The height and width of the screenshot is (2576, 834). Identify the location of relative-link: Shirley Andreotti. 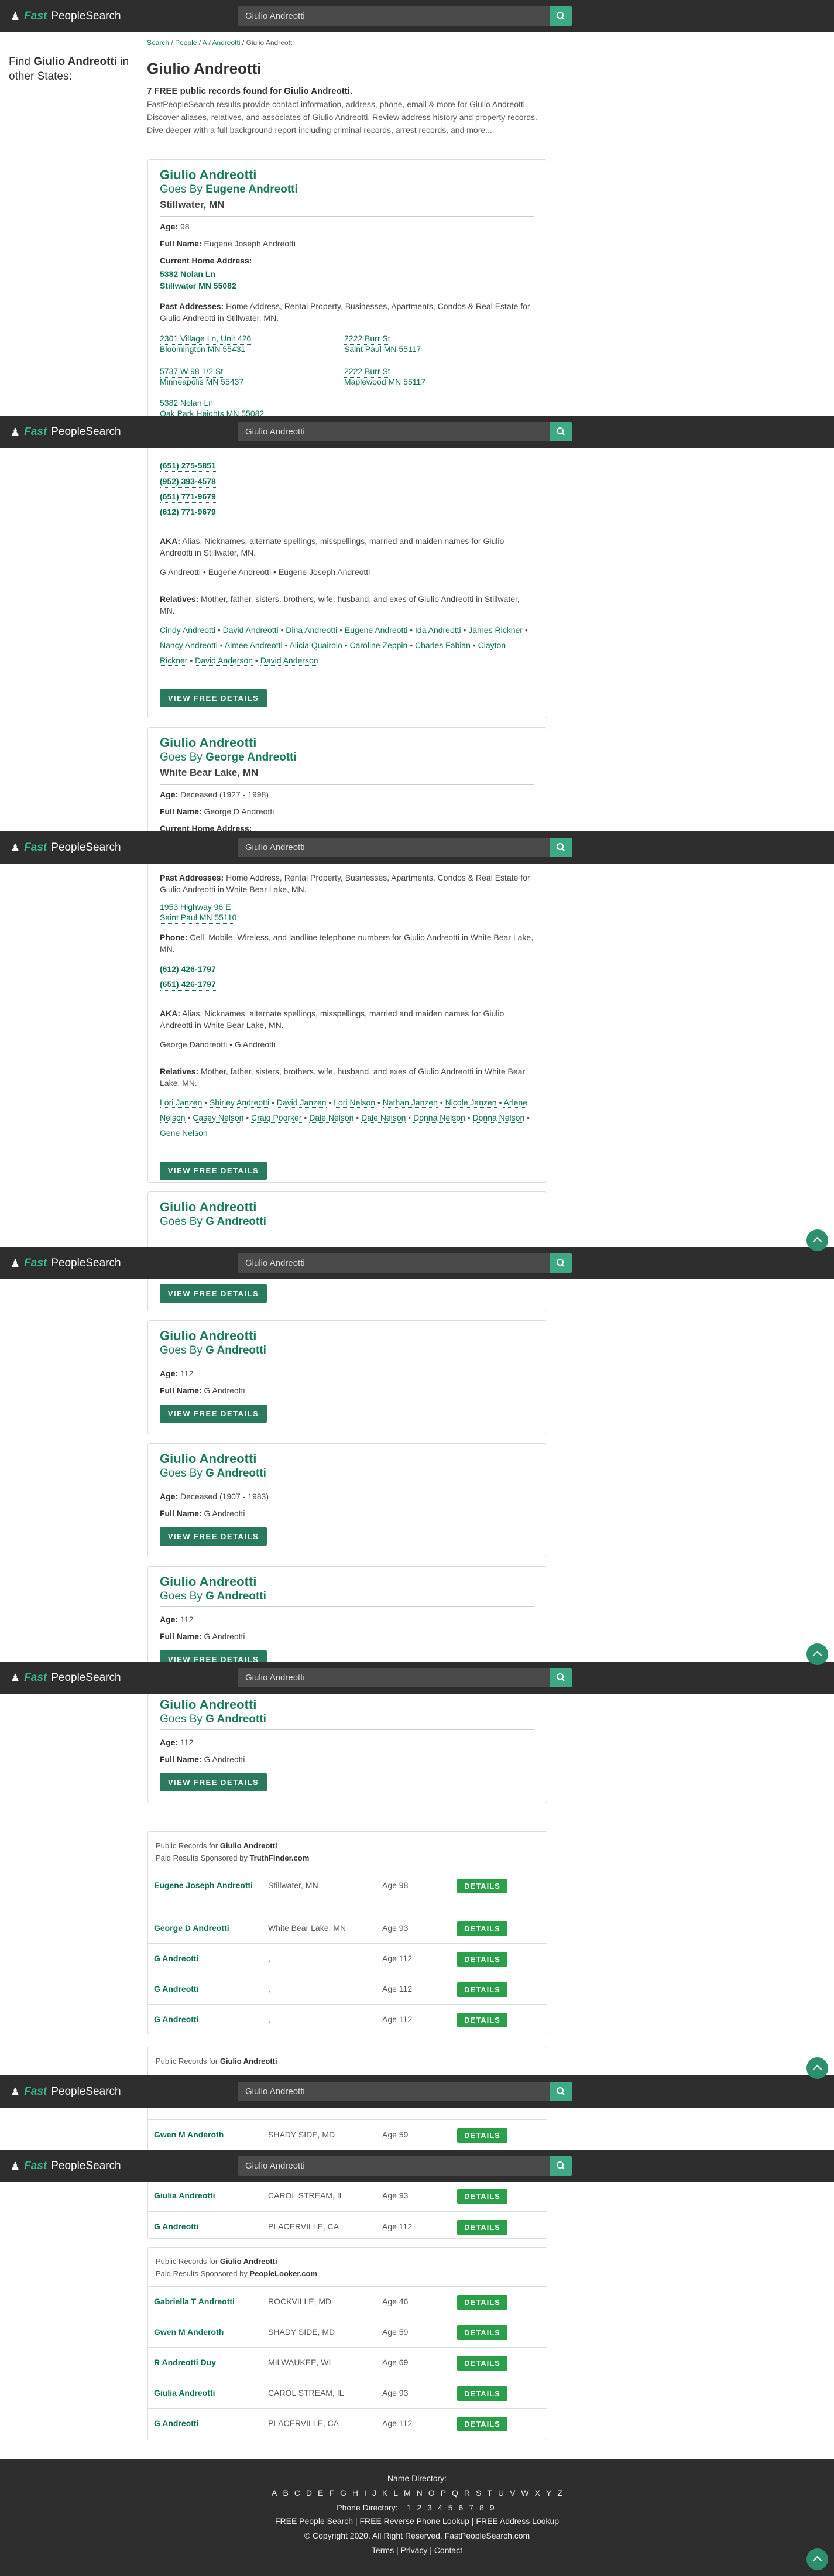
(240, 1103).